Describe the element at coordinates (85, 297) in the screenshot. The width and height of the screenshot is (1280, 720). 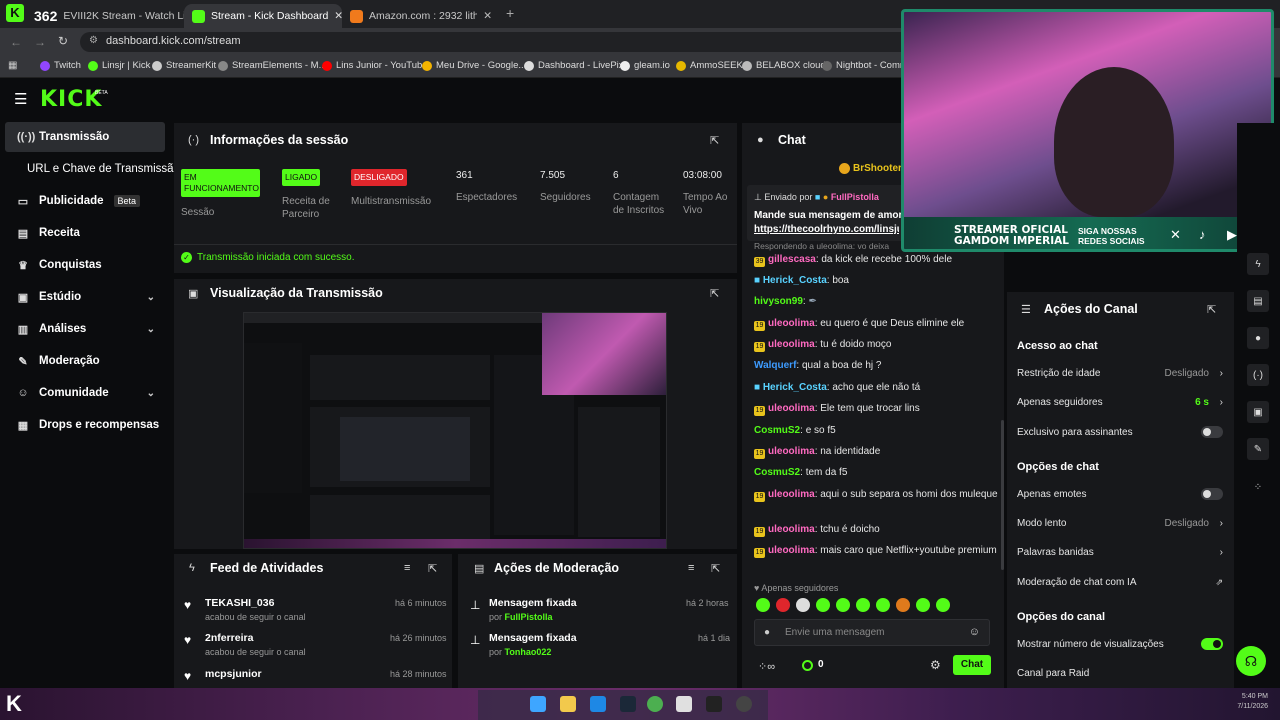
I see `sidebar-item-estudio: ▣ Estúdio ⌄` at that location.